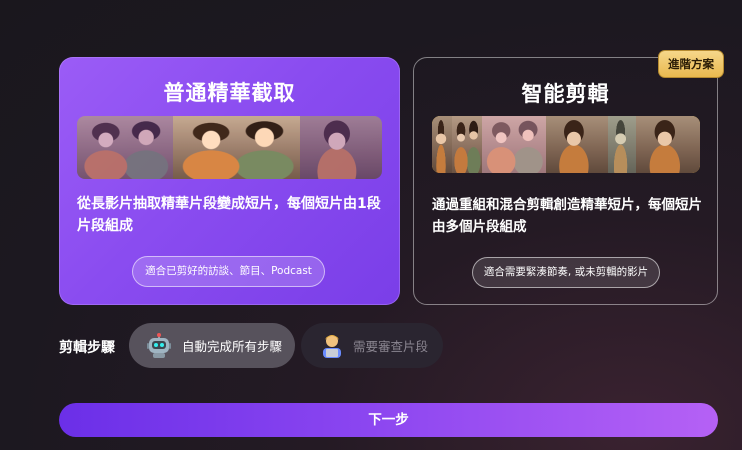 This screenshot has width=742, height=450. What do you see at coordinates (229, 93) in the screenshot?
I see `card-title: 普通精華截取` at bounding box center [229, 93].